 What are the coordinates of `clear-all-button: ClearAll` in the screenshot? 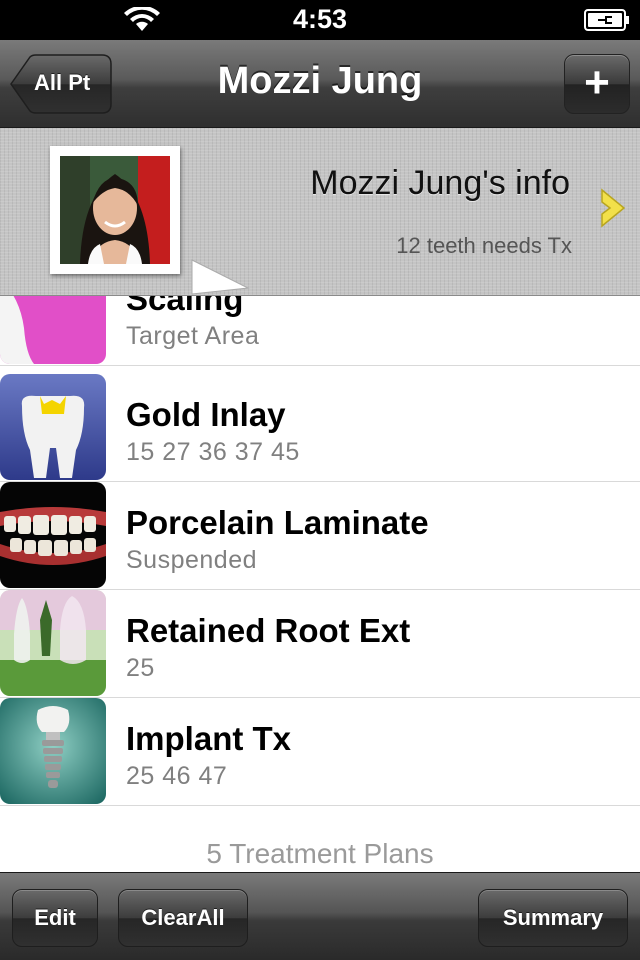 It's located at (183, 918).